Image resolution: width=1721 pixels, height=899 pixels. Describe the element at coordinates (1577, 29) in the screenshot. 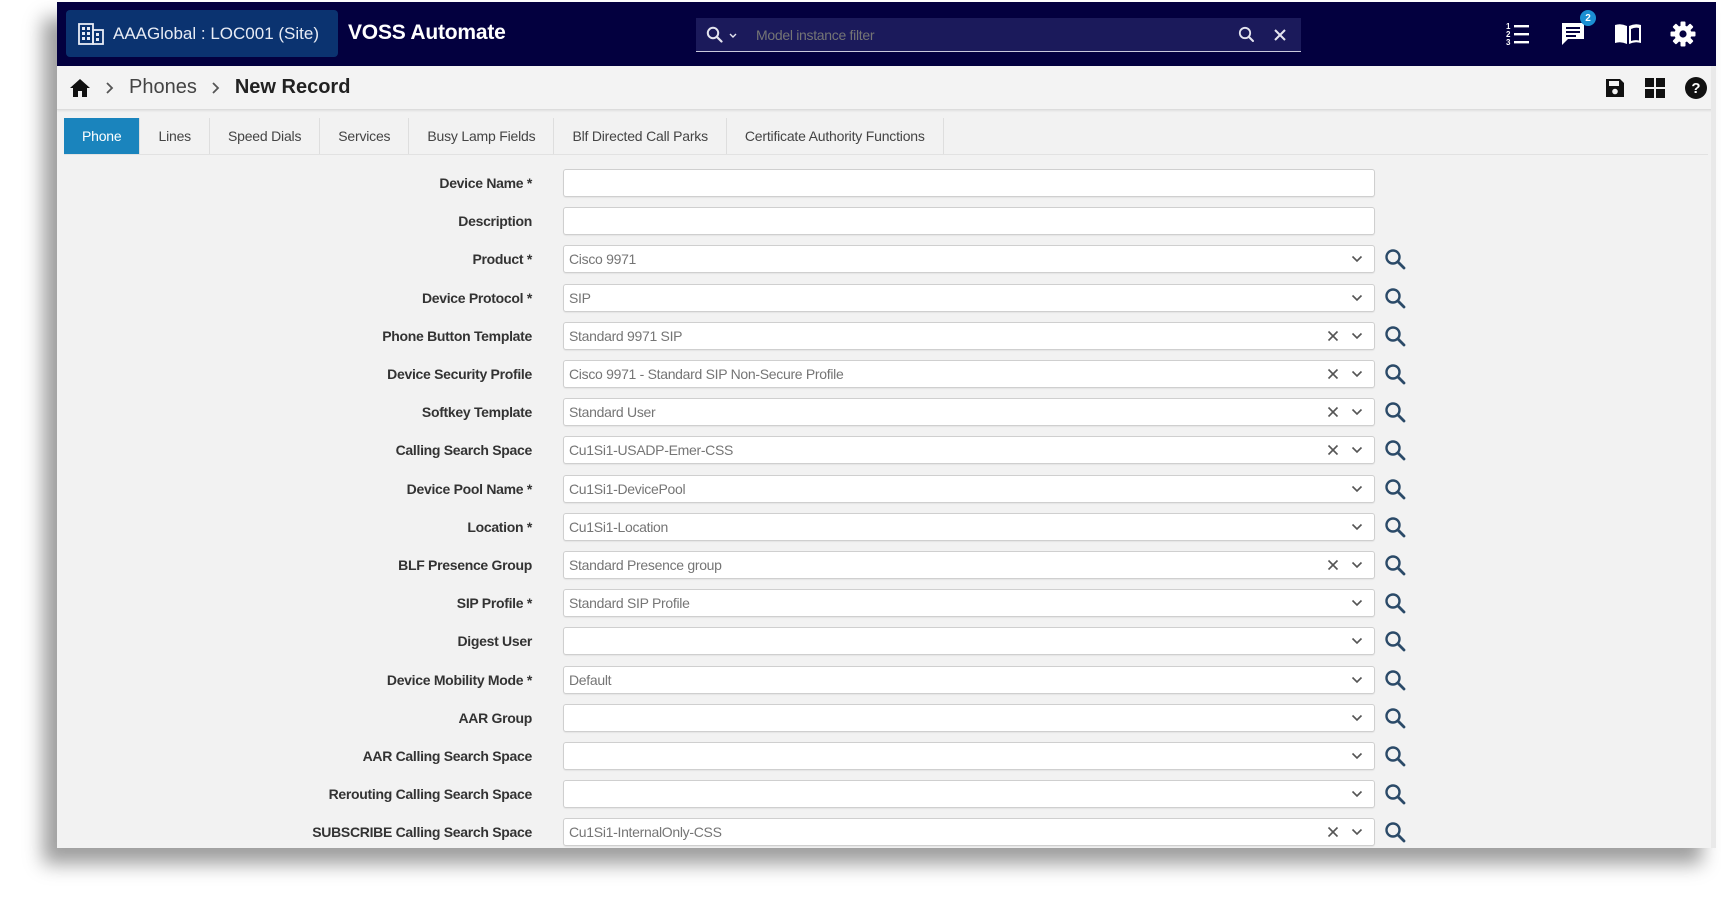

I see `messages-button: 2` at that location.